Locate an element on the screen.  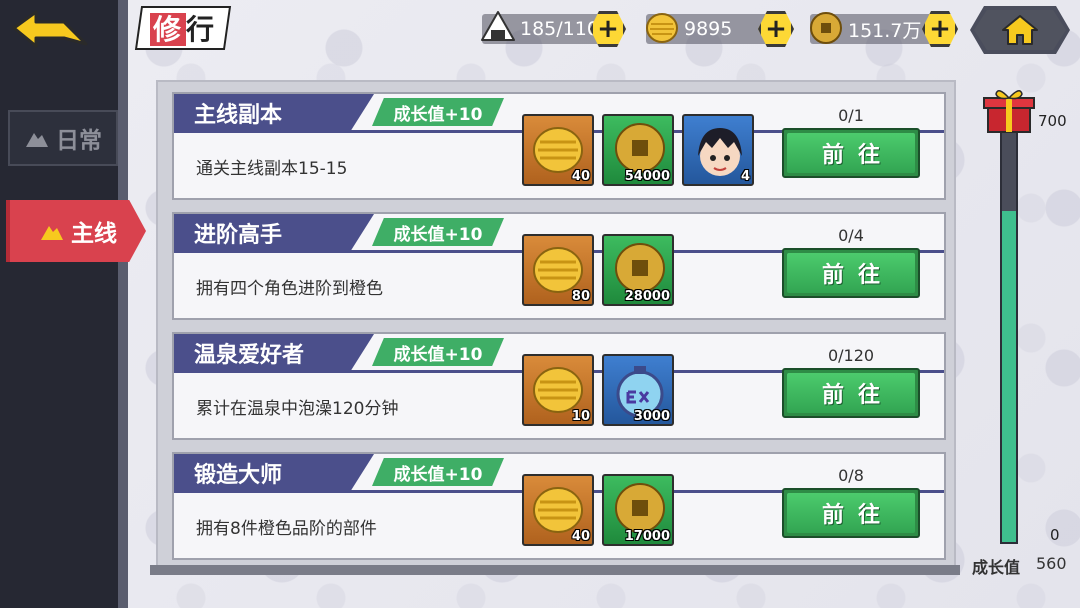
resource-value: 185/110 is located at coordinates (559, 29).